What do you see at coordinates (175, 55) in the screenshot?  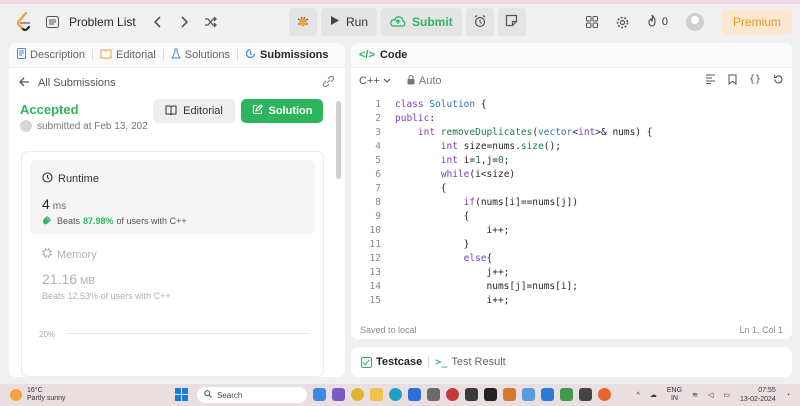 I see `solutions-icon` at bounding box center [175, 55].